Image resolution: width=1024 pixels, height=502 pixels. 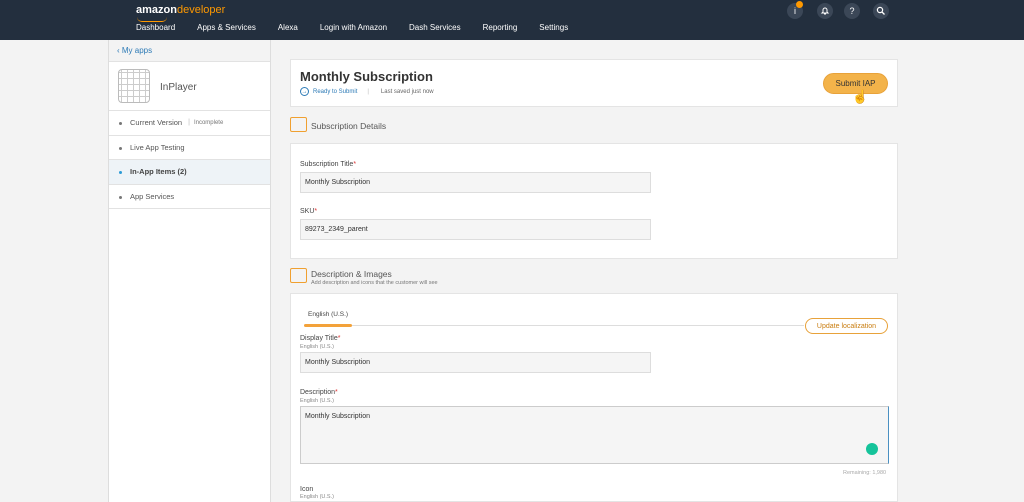 What do you see at coordinates (407, 91) in the screenshot?
I see `last-saved: Last saved just now` at bounding box center [407, 91].